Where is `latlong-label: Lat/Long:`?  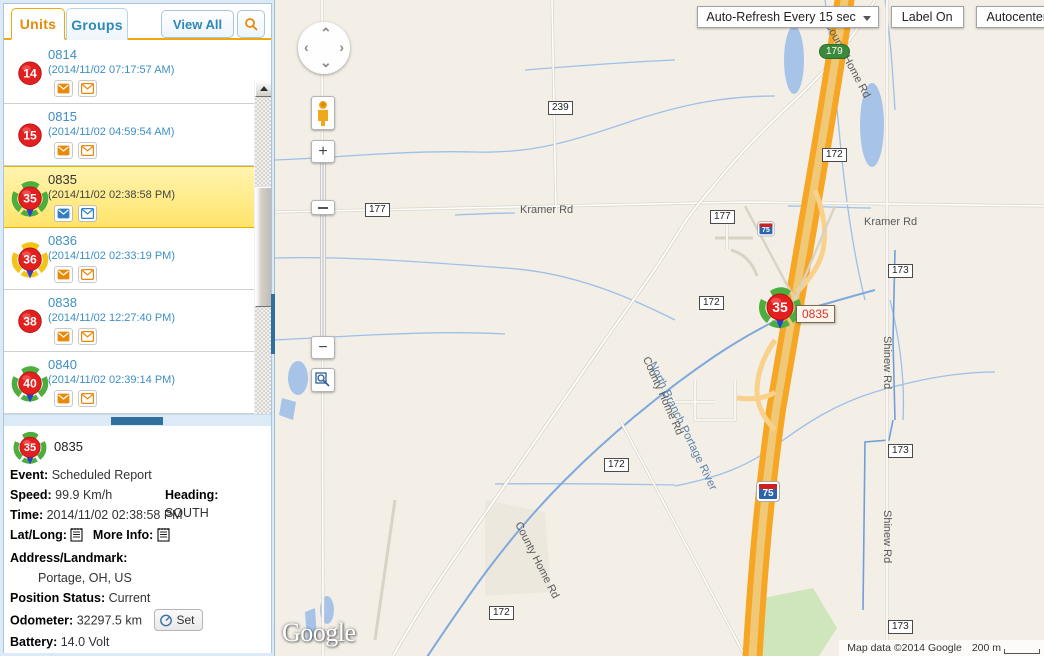 latlong-label: Lat/Long: is located at coordinates (38, 535).